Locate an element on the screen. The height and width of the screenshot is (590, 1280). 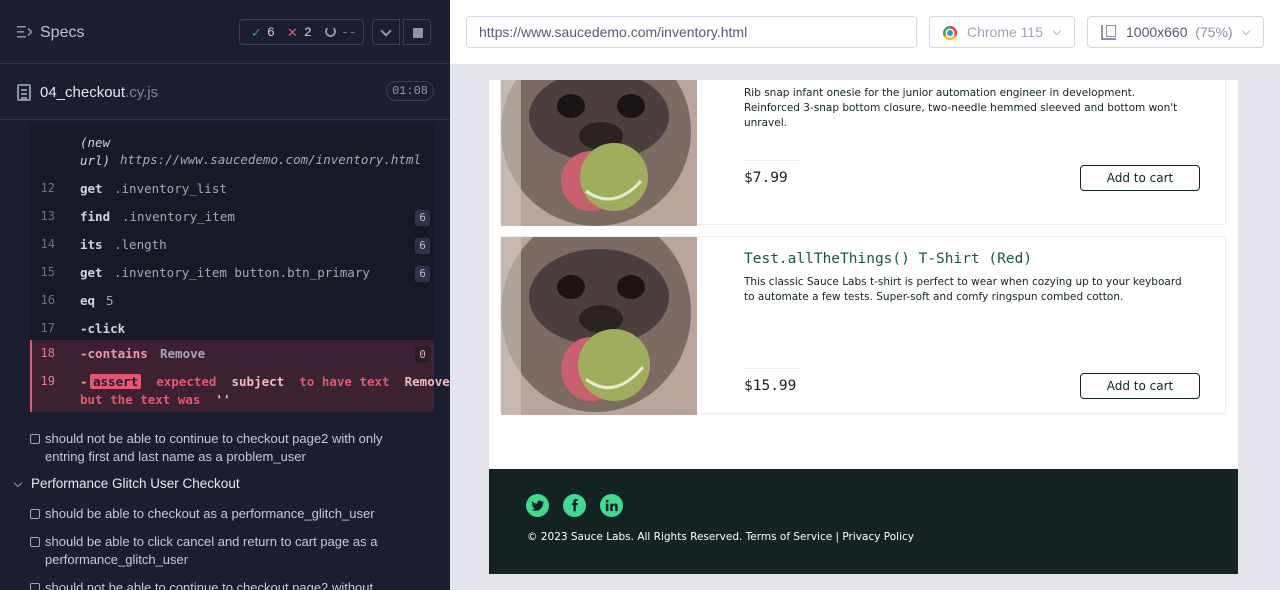
command-message: Remove is located at coordinates (183, 353).